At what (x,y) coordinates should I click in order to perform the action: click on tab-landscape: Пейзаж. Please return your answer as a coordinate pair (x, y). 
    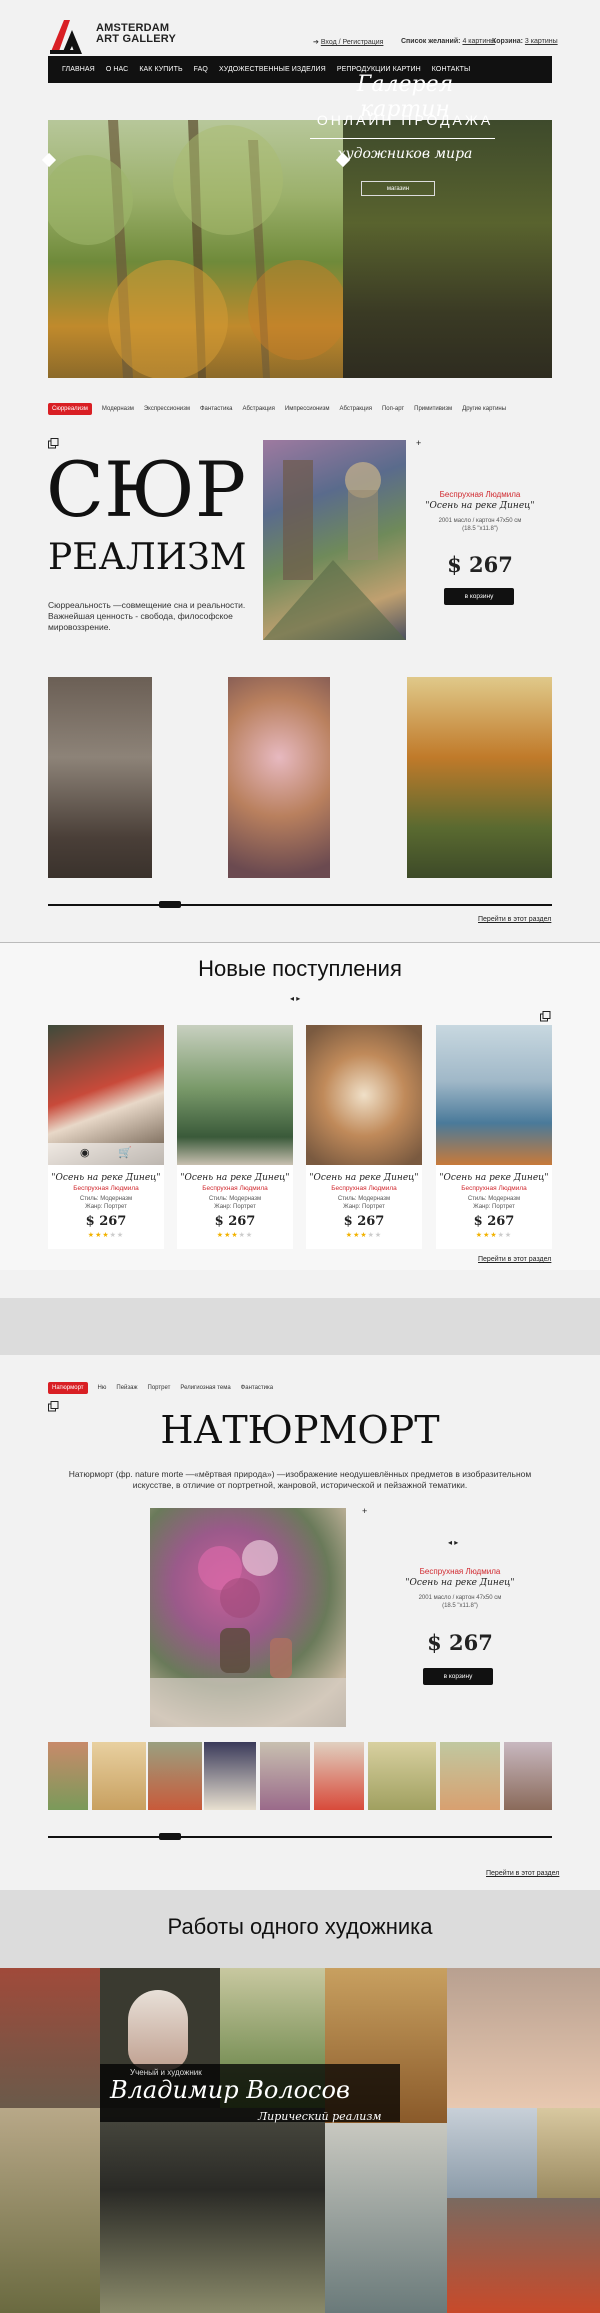
    Looking at the image, I should click on (126, 1388).